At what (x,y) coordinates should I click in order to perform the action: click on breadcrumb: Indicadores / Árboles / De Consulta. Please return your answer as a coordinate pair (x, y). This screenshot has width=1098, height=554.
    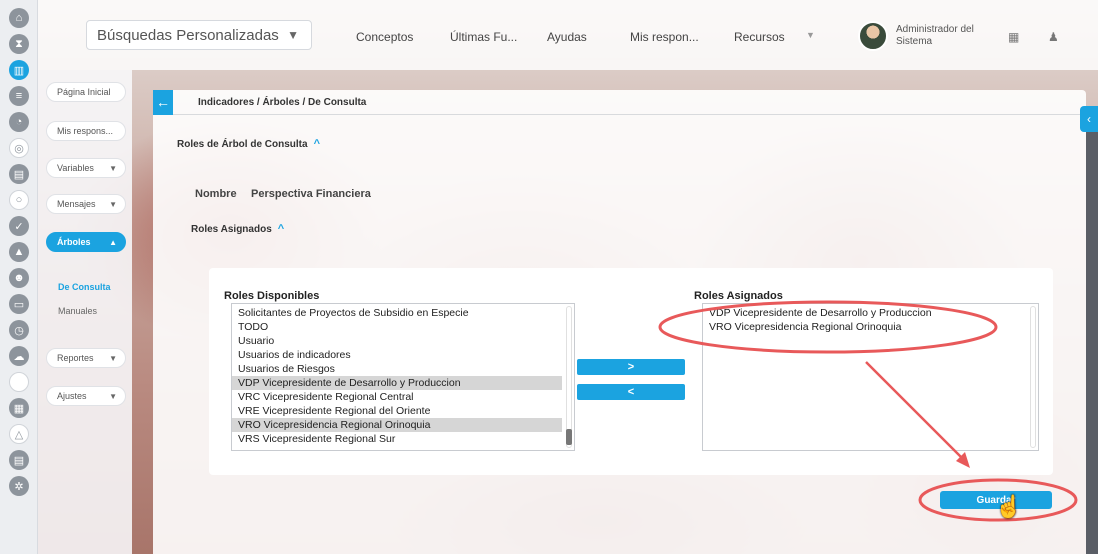
    Looking at the image, I should click on (282, 102).